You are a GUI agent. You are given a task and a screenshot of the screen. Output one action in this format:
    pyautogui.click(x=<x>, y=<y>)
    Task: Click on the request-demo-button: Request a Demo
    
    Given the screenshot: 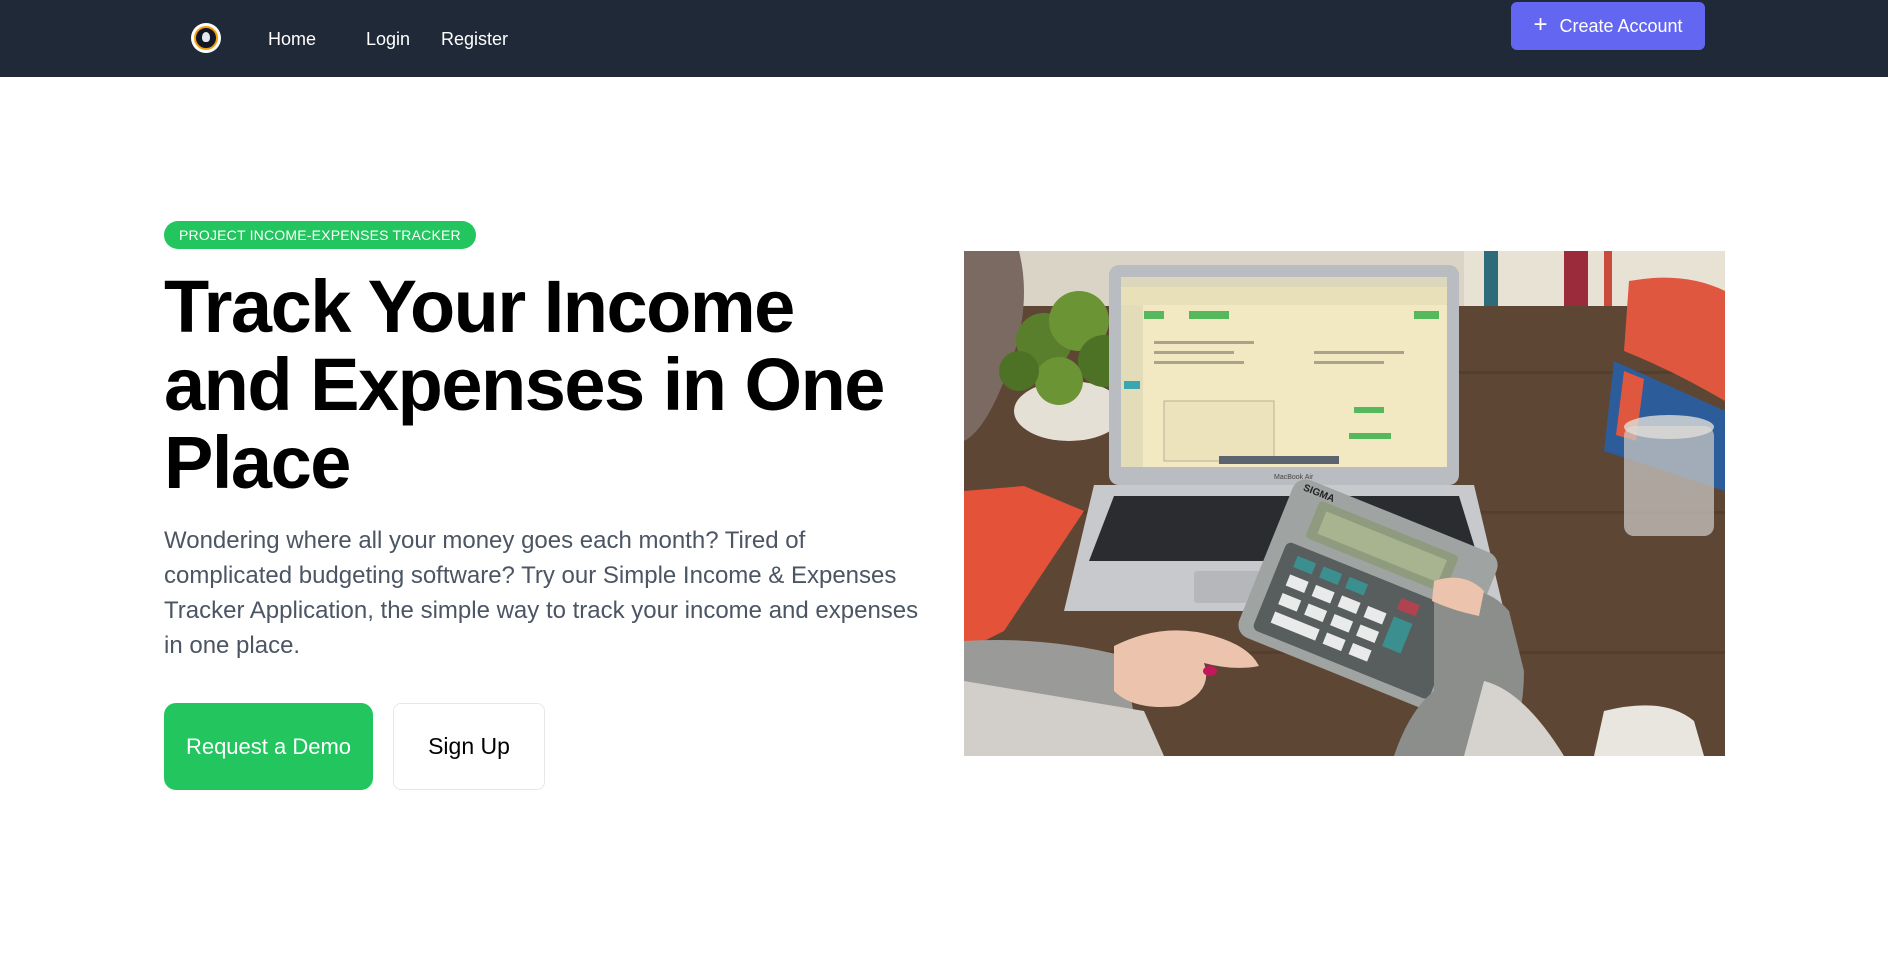 What is the action you would take?
    pyautogui.click(x=268, y=746)
    